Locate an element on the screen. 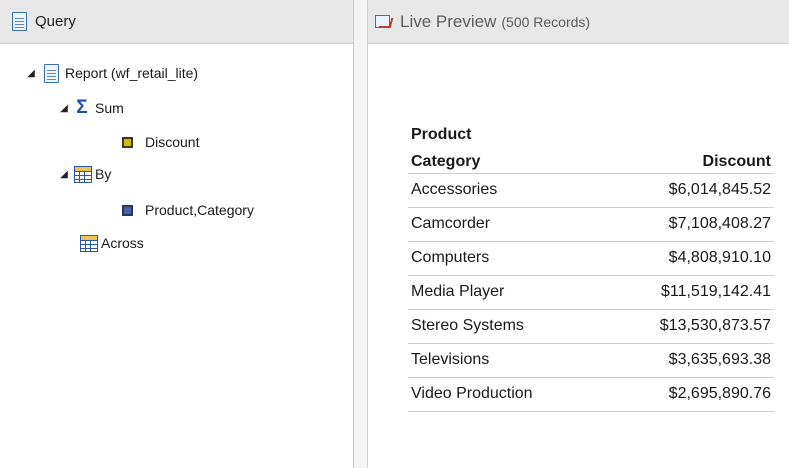 The height and width of the screenshot is (468, 789). by-grid-icon is located at coordinates (83, 174).